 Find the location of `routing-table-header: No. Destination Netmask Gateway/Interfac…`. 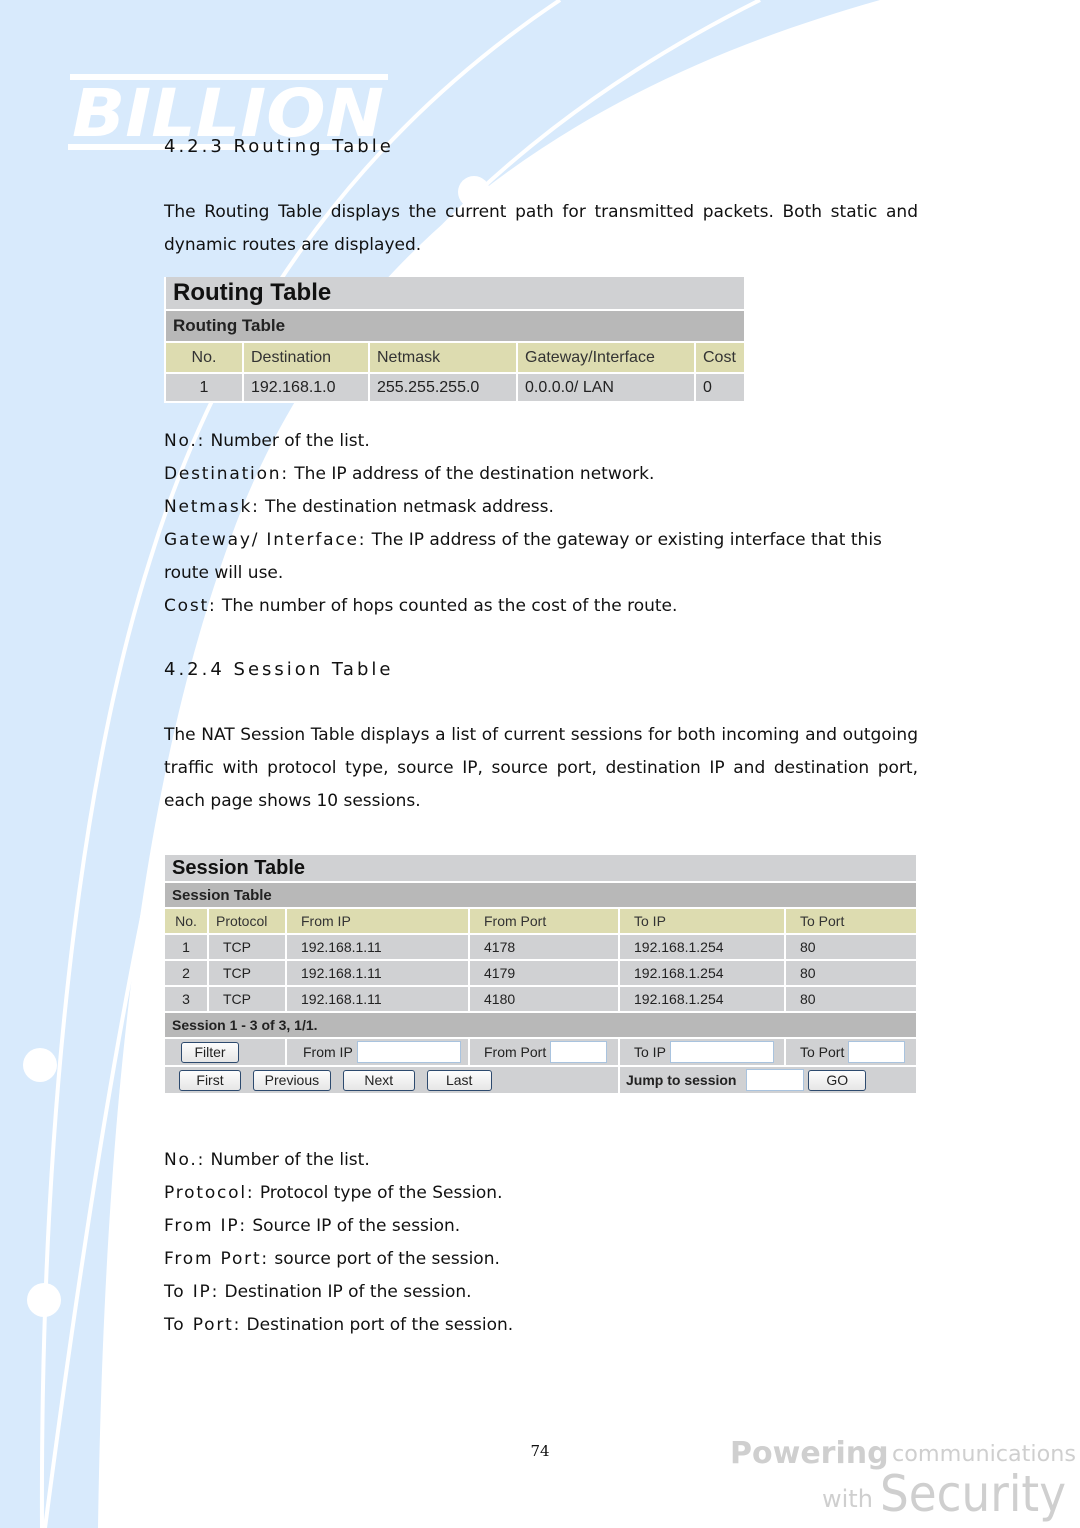

routing-table-header: No. Destination Netmask Gateway/Interfac… is located at coordinates (455, 357).